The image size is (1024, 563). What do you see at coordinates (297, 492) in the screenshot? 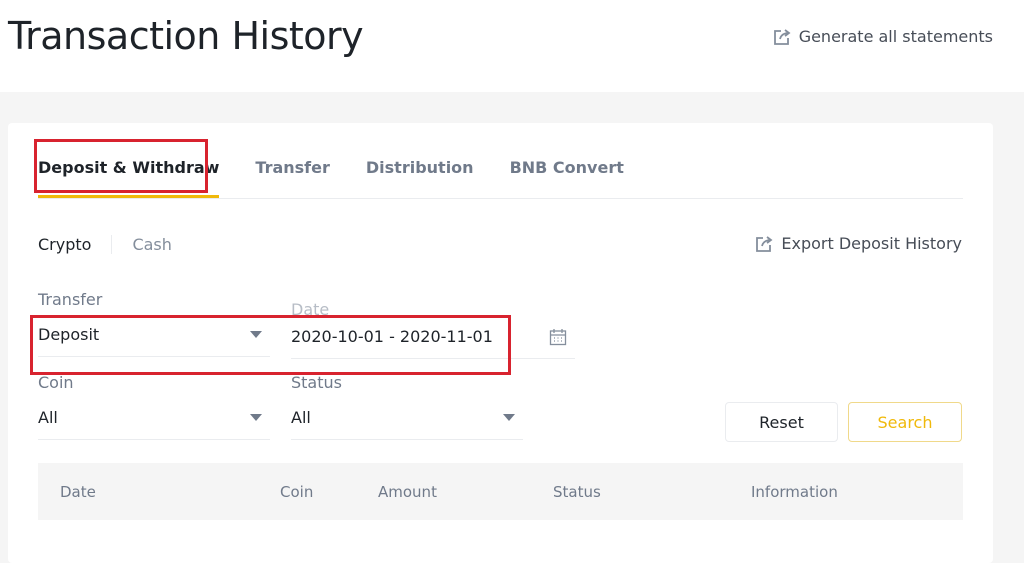
I see `column-coin: Coin` at bounding box center [297, 492].